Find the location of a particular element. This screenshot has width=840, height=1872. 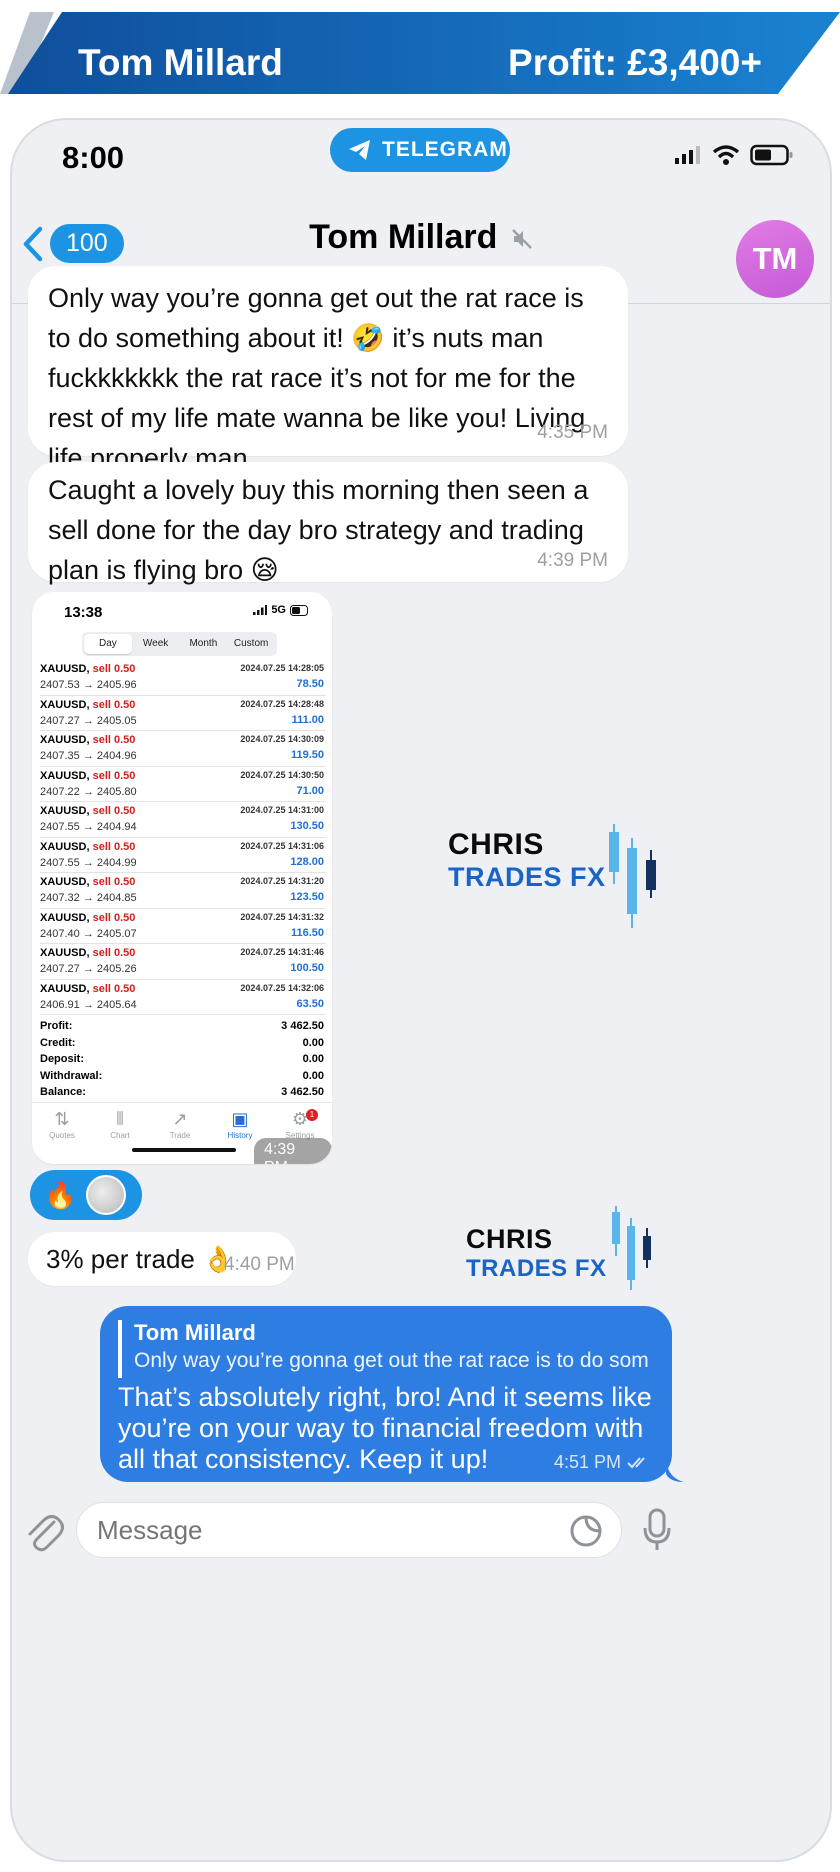

quotes-icon: ⇅ is located at coordinates (62, 1119).